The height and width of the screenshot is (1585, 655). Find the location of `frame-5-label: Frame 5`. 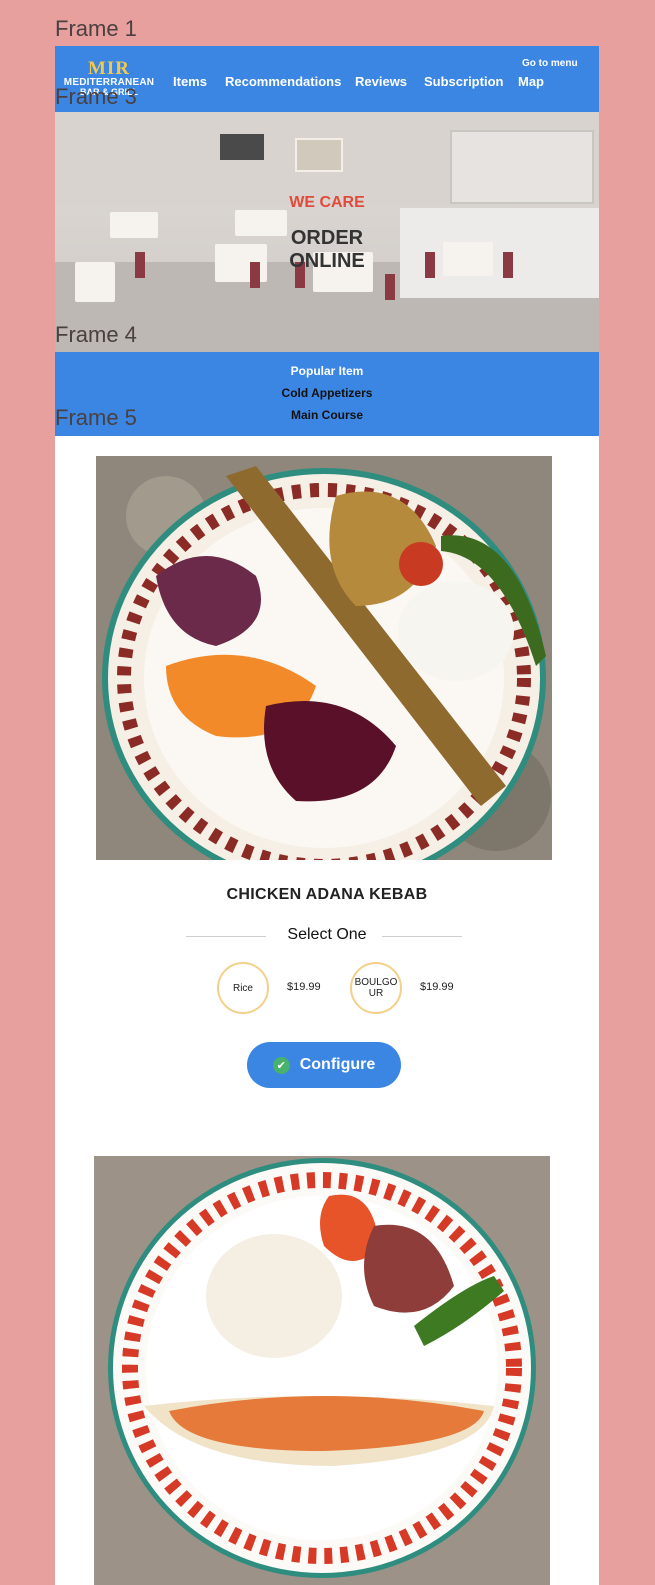

frame-5-label: Frame 5 is located at coordinates (96, 417).